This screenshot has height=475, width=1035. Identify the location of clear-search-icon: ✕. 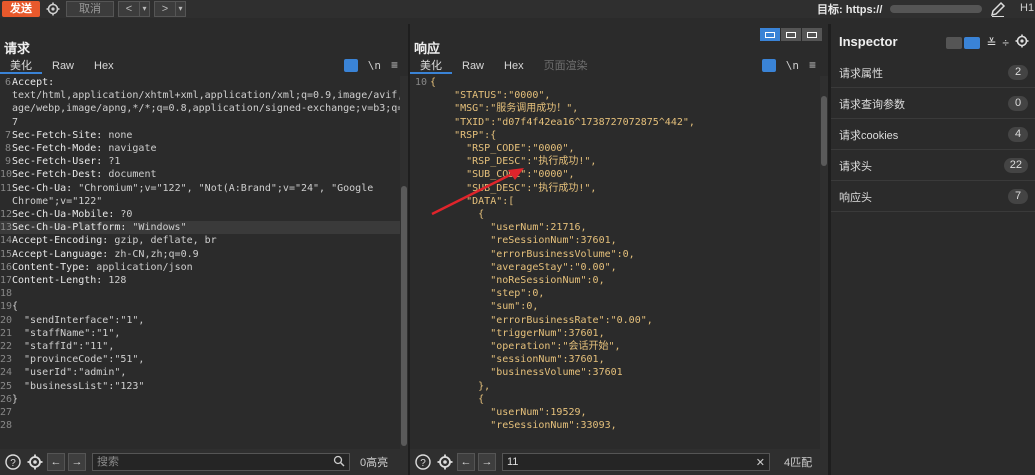
(760, 462).